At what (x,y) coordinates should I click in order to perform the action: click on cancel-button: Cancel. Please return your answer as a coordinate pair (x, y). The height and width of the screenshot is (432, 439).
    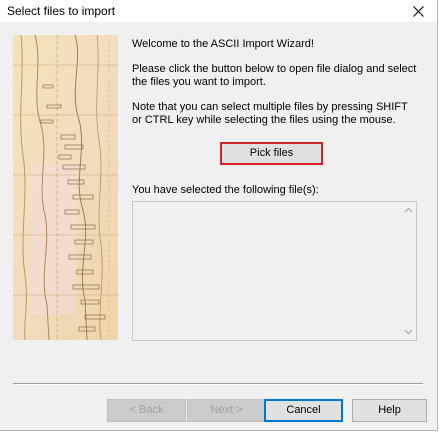
    Looking at the image, I should click on (303, 410).